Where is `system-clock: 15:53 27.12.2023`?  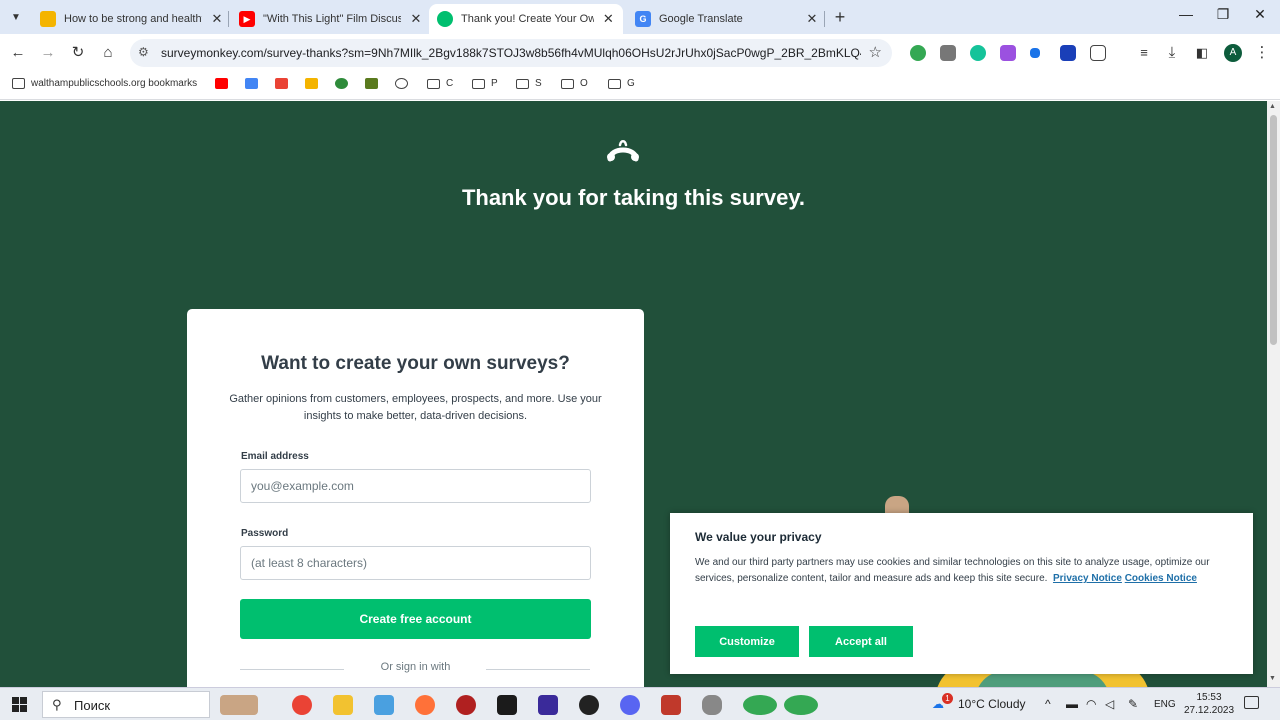 system-clock: 15:53 27.12.2023 is located at coordinates (1209, 704).